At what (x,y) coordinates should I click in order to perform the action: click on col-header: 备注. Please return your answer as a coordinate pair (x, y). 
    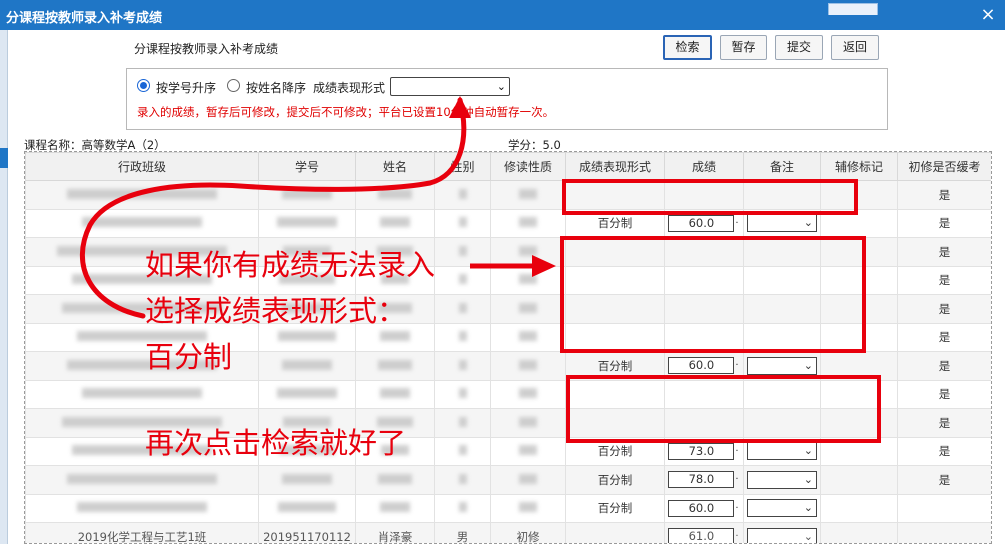
    Looking at the image, I should click on (782, 166).